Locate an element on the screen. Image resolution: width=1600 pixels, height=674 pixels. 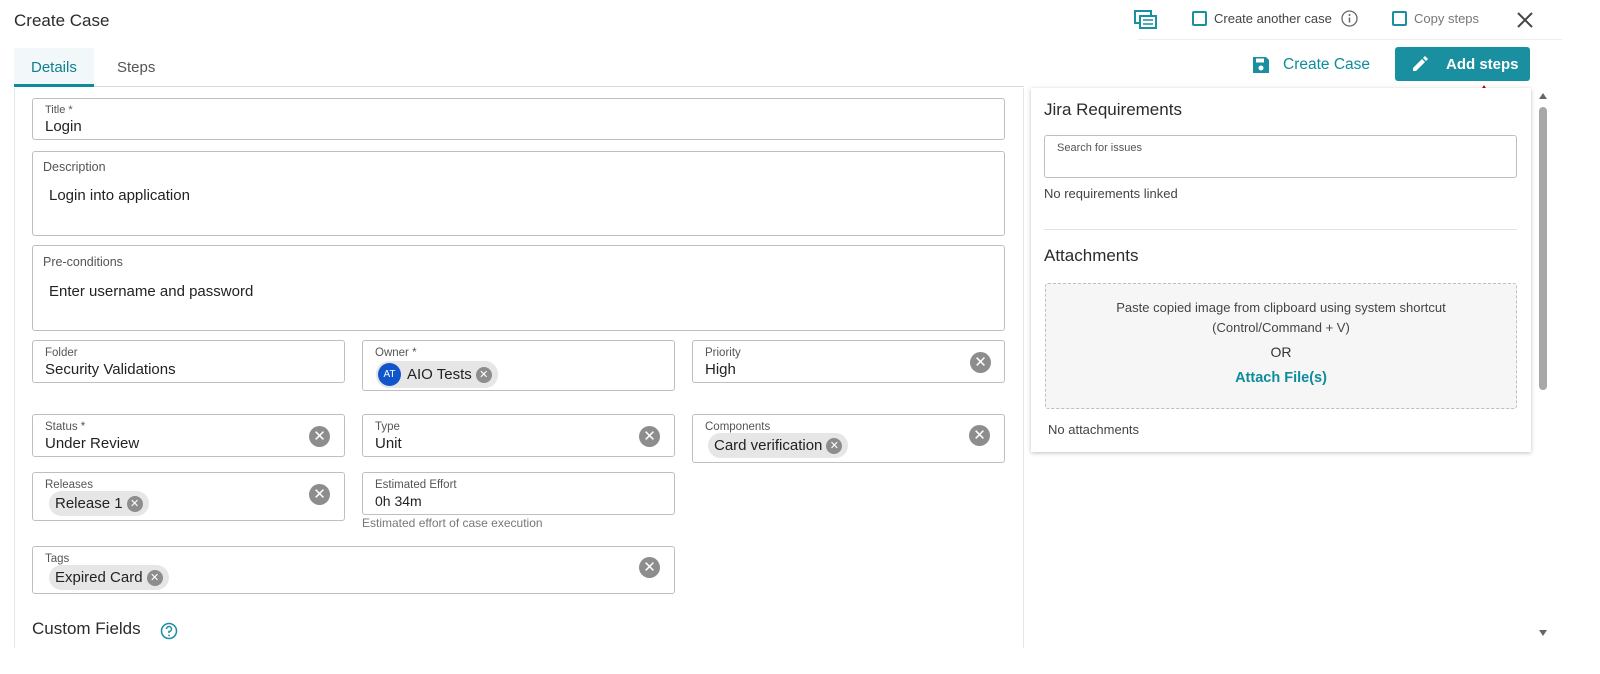
releases-field: Releases Release 1 ✕ ✕ is located at coordinates (188, 496).